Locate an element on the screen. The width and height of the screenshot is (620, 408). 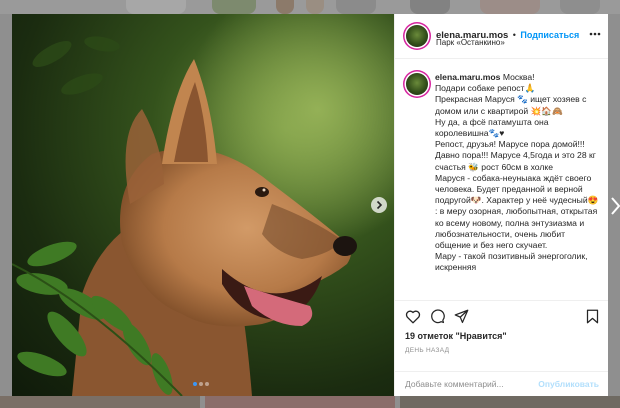
publish-button: Опубликовать is located at coordinates (568, 384).